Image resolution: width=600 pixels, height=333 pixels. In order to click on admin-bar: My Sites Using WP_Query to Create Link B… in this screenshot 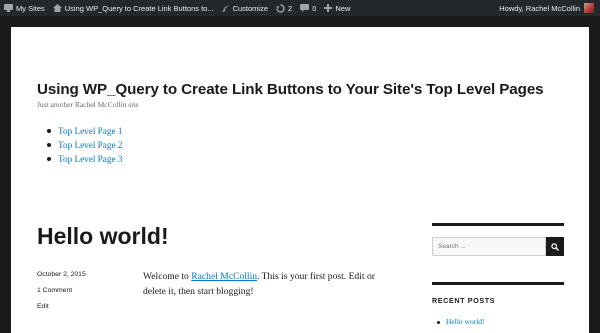, I will do `click(300, 8)`.